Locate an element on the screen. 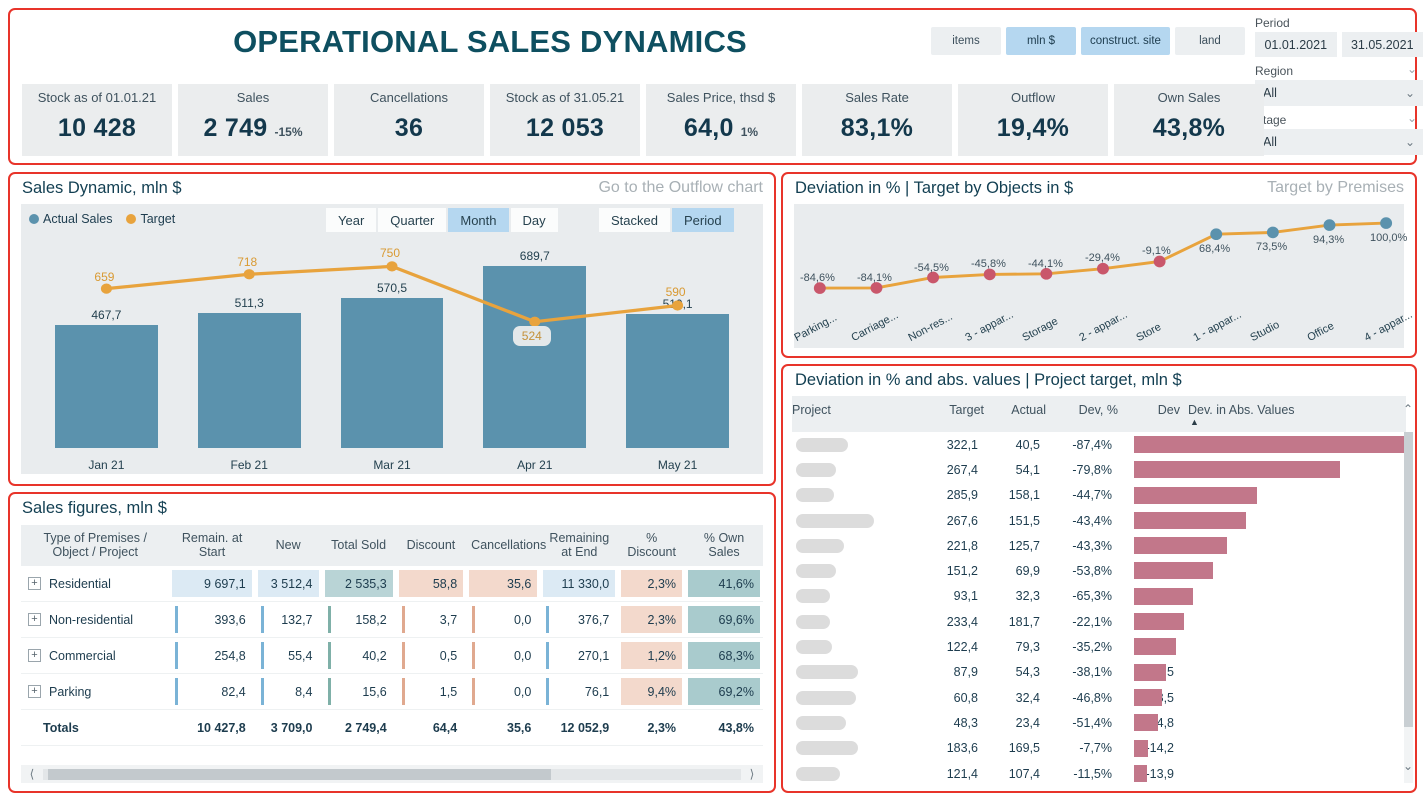 This screenshot has width=1425, height=801. horizontal-scrollbar: ⟨ ⟩ is located at coordinates (392, 774).